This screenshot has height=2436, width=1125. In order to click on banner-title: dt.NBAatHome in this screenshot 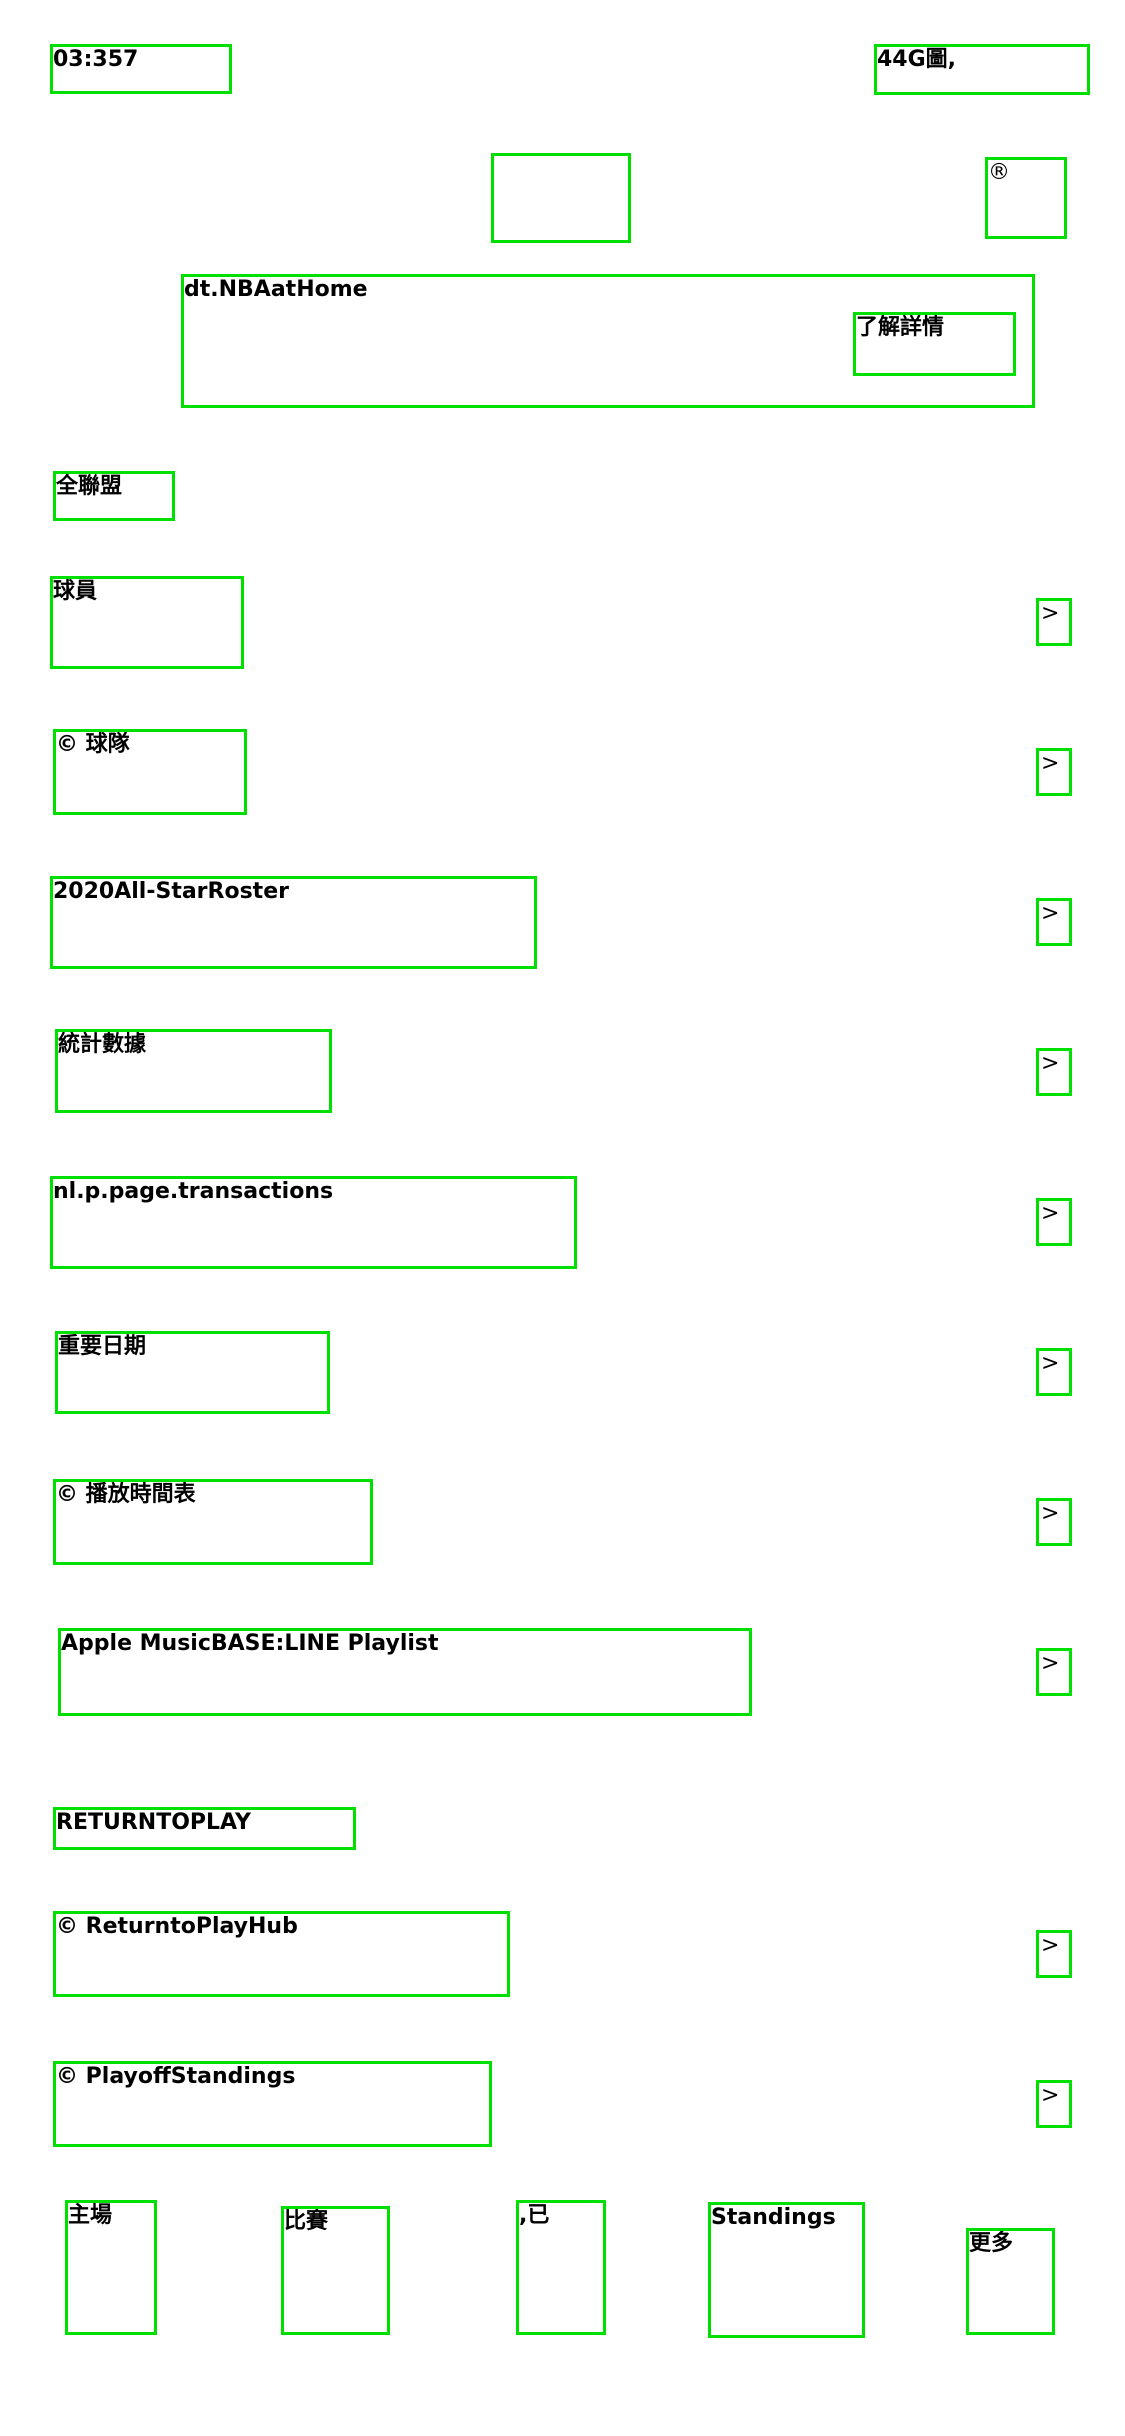, I will do `click(276, 289)`.